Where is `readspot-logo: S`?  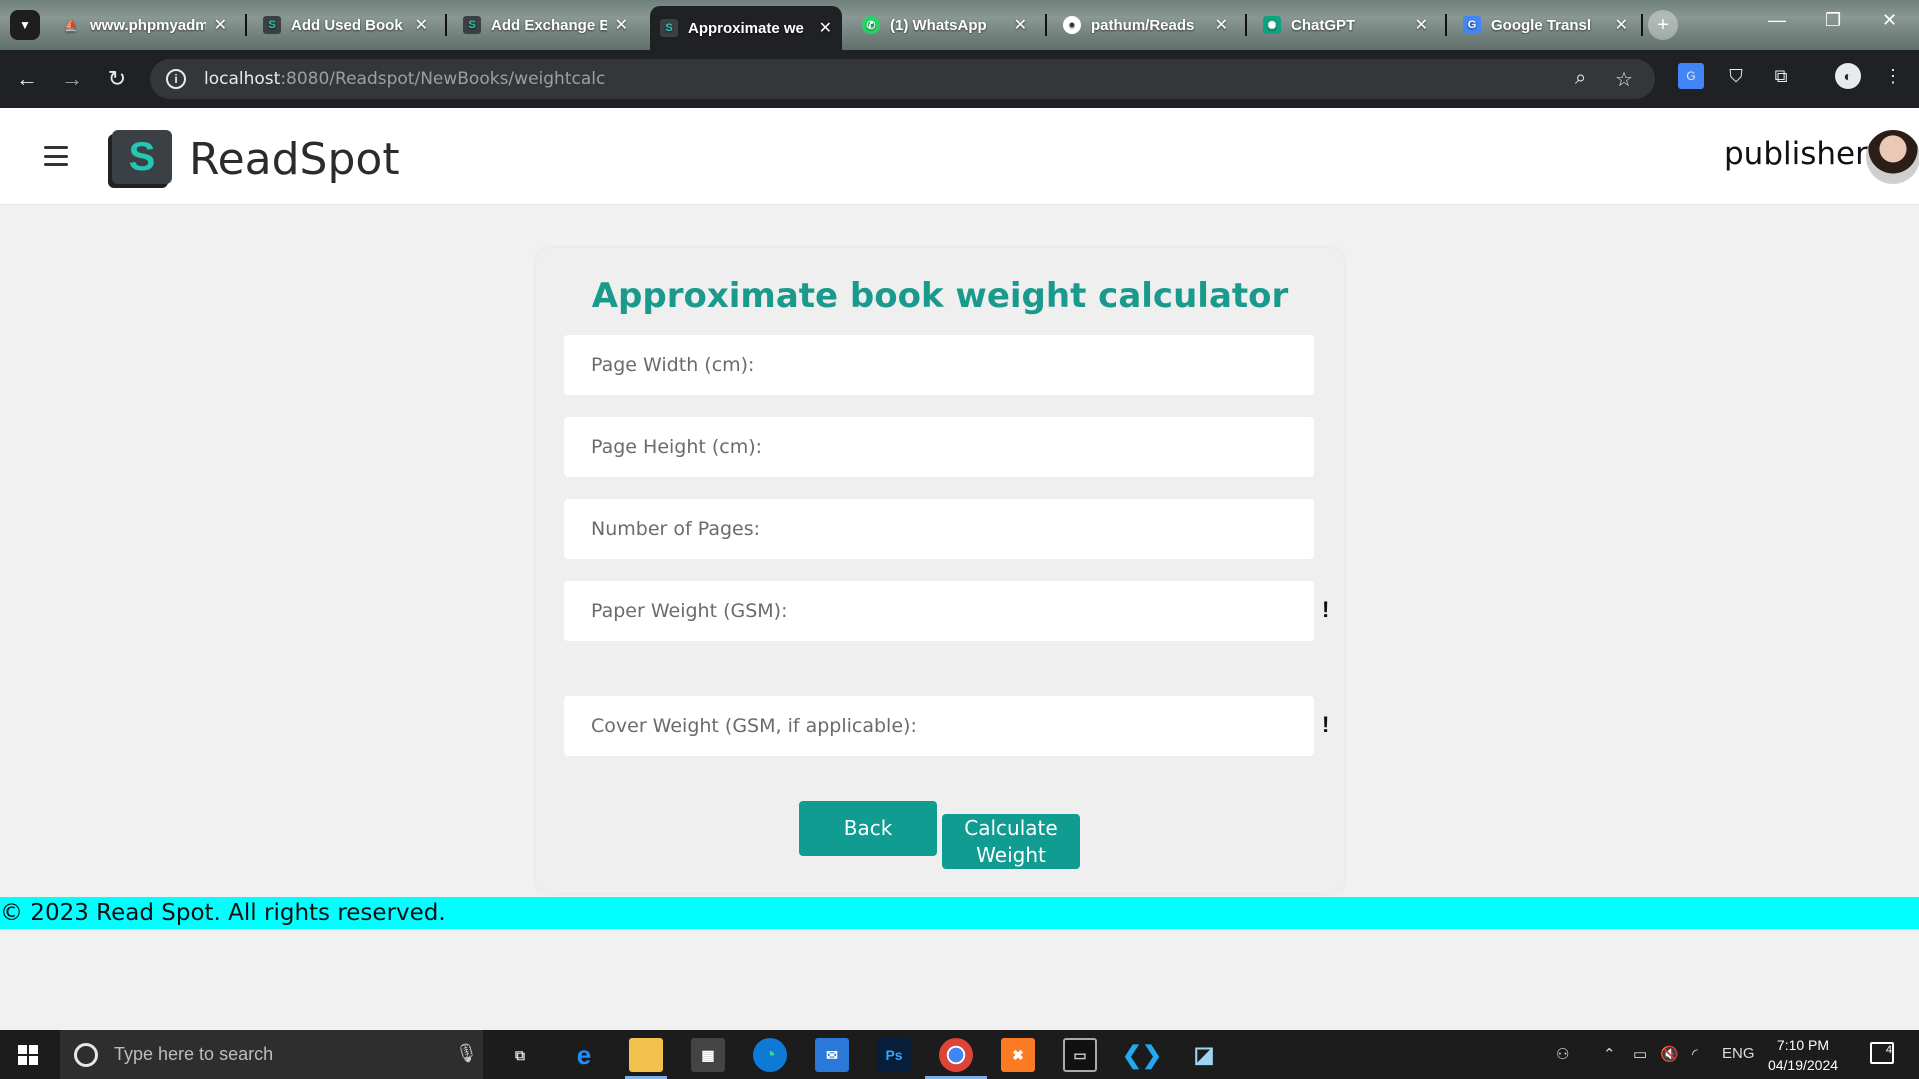 readspot-logo: S is located at coordinates (142, 157).